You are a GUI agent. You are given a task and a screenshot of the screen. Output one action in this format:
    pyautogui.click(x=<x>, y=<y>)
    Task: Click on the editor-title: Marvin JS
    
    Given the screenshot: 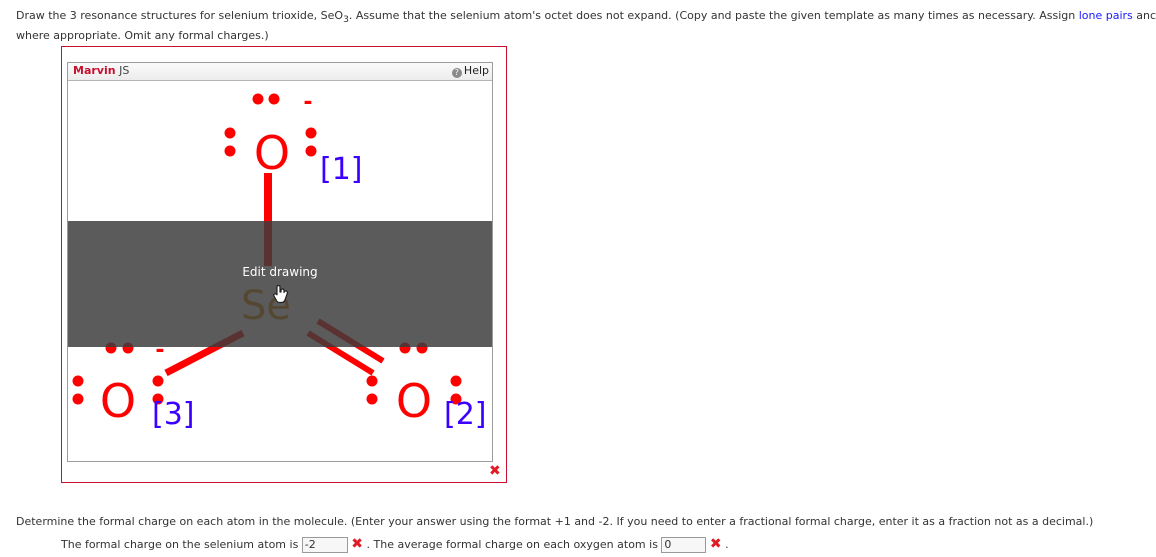 What is the action you would take?
    pyautogui.click(x=101, y=70)
    